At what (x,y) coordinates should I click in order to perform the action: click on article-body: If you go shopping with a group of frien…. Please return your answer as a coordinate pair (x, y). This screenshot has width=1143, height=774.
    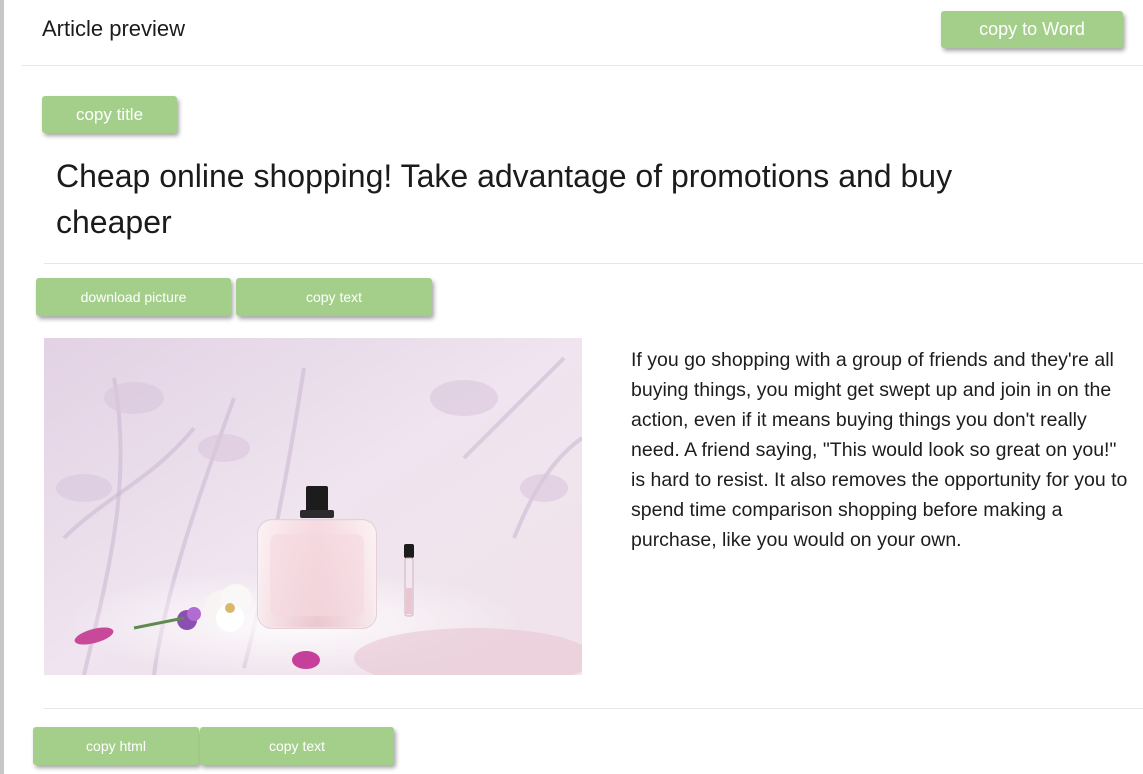
    Looking at the image, I should click on (879, 450).